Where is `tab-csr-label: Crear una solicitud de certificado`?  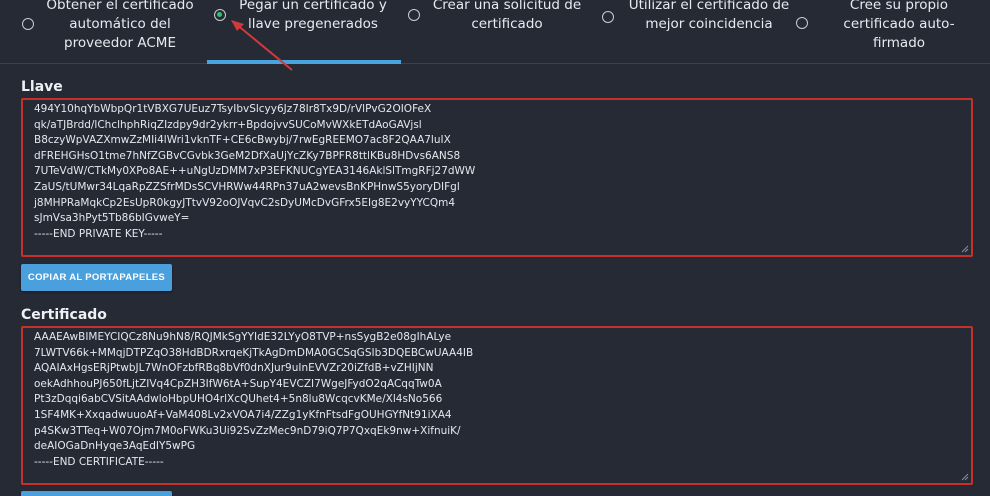
tab-csr-label: Crear una solicitud de certificado is located at coordinates (507, 16).